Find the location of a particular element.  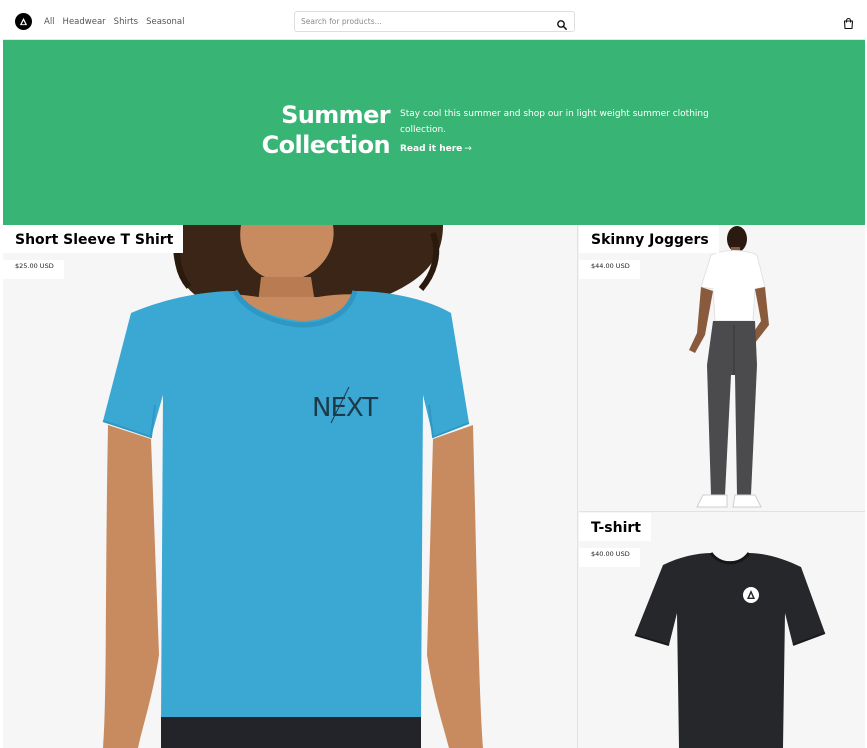

hero-title-line1: Summer is located at coordinates (336, 115).